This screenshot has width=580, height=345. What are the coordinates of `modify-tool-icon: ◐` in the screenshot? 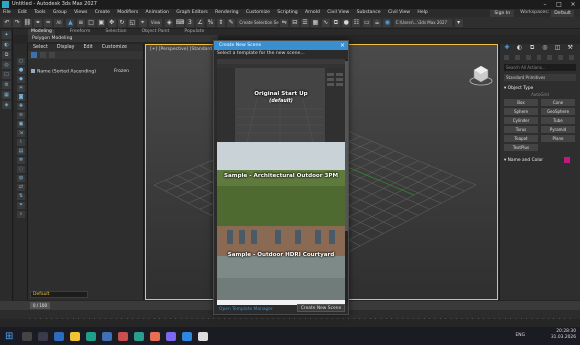 It's located at (6, 45).